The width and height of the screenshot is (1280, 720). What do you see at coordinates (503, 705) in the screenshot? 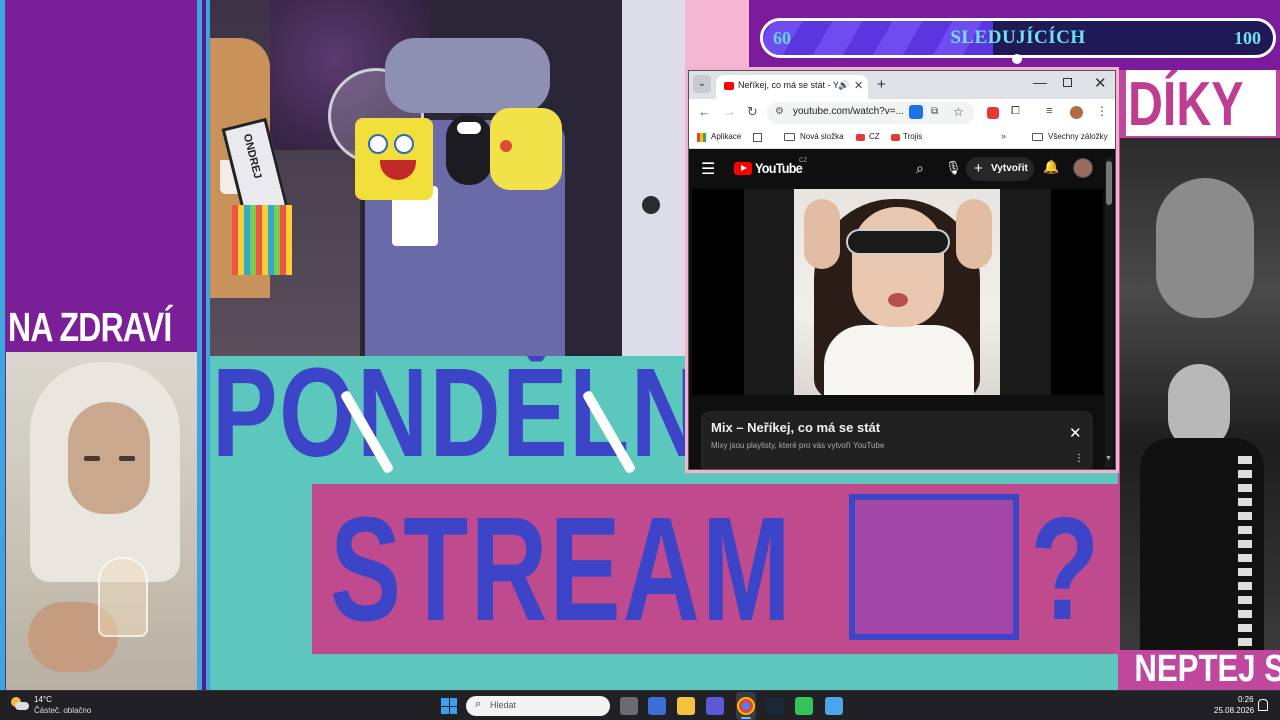
I see `taskbar-search-placeholder: Hledat` at bounding box center [503, 705].